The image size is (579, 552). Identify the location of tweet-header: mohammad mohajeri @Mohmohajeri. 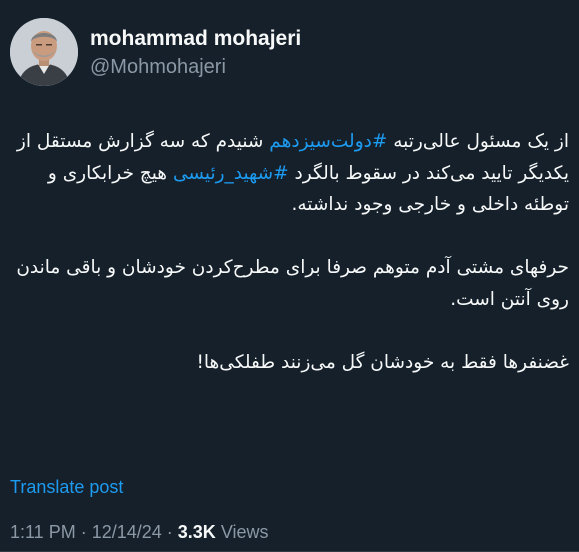
(290, 53).